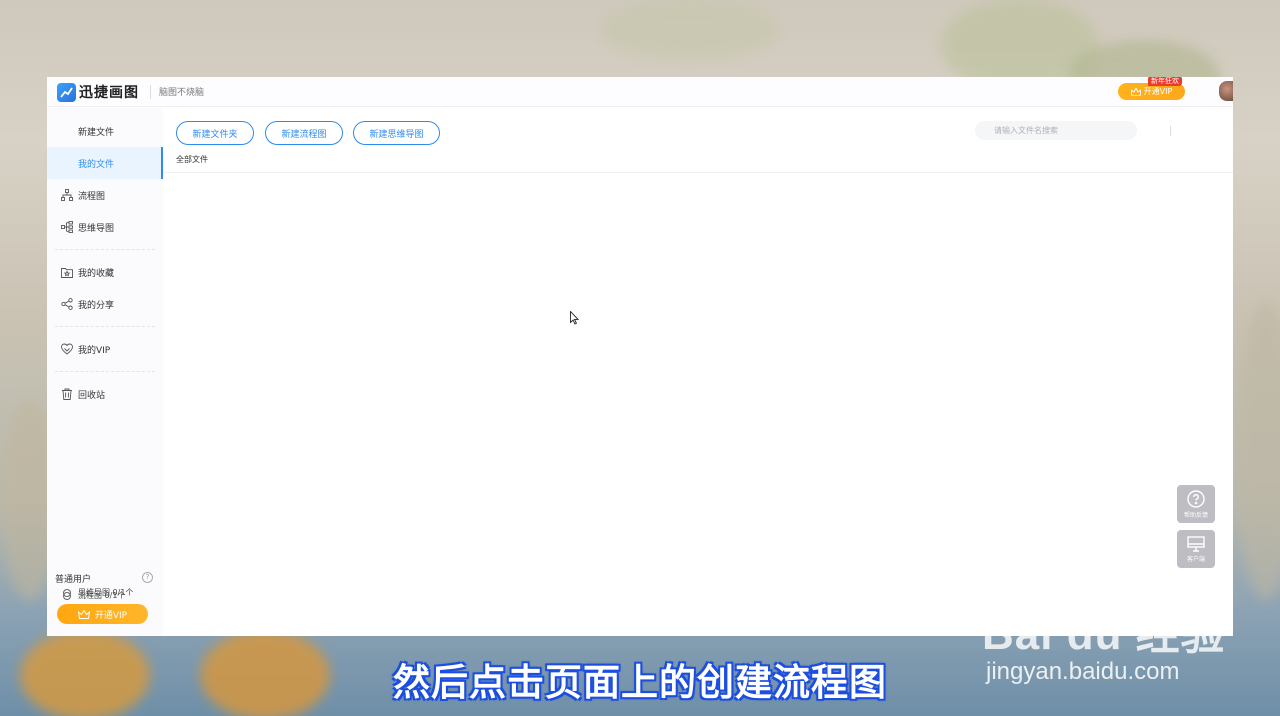 This screenshot has height=716, width=1280. What do you see at coordinates (1196, 543) in the screenshot?
I see `monitor-icon` at bounding box center [1196, 543].